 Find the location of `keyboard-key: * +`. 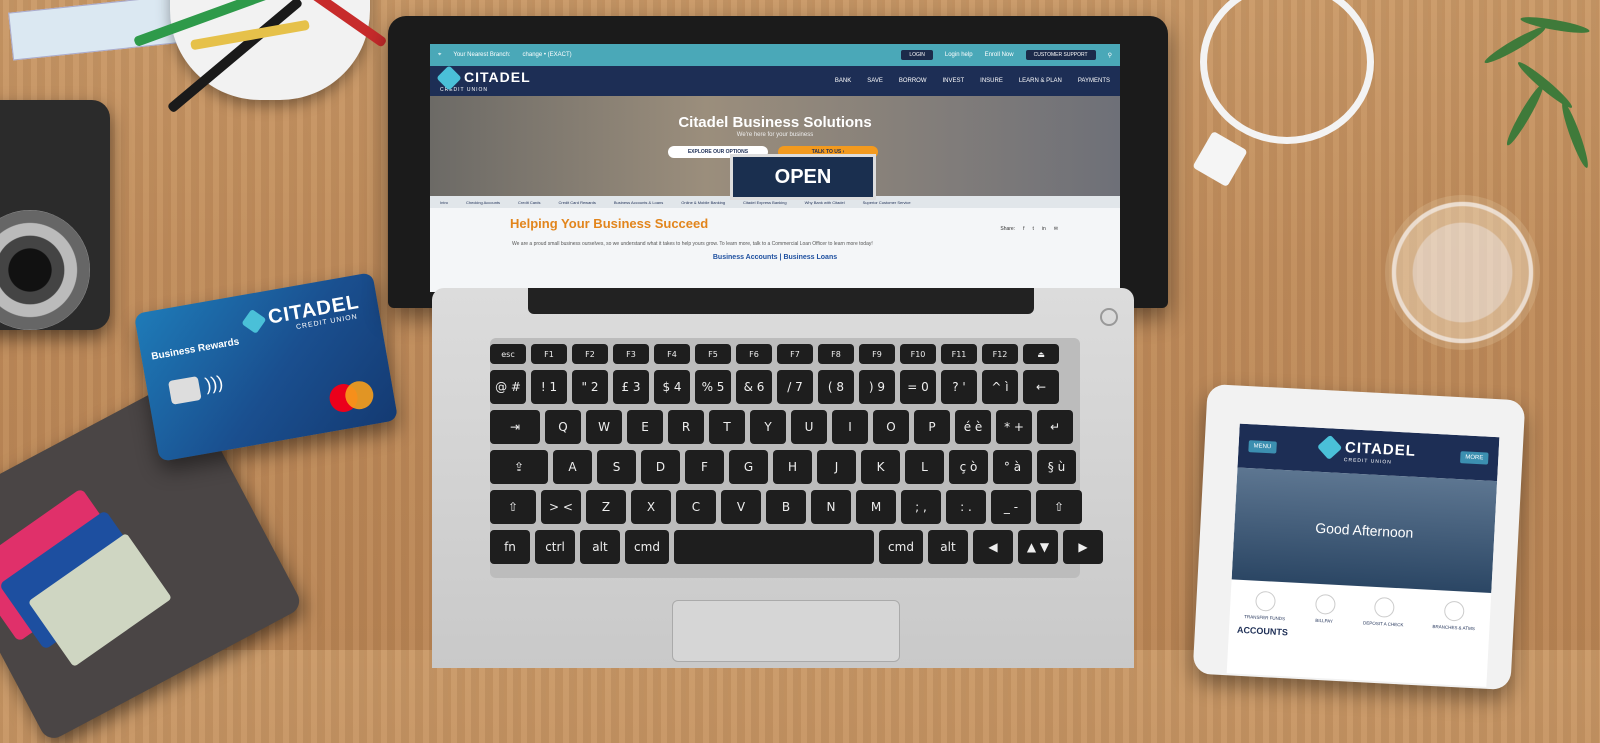

keyboard-key: * + is located at coordinates (1014, 427).